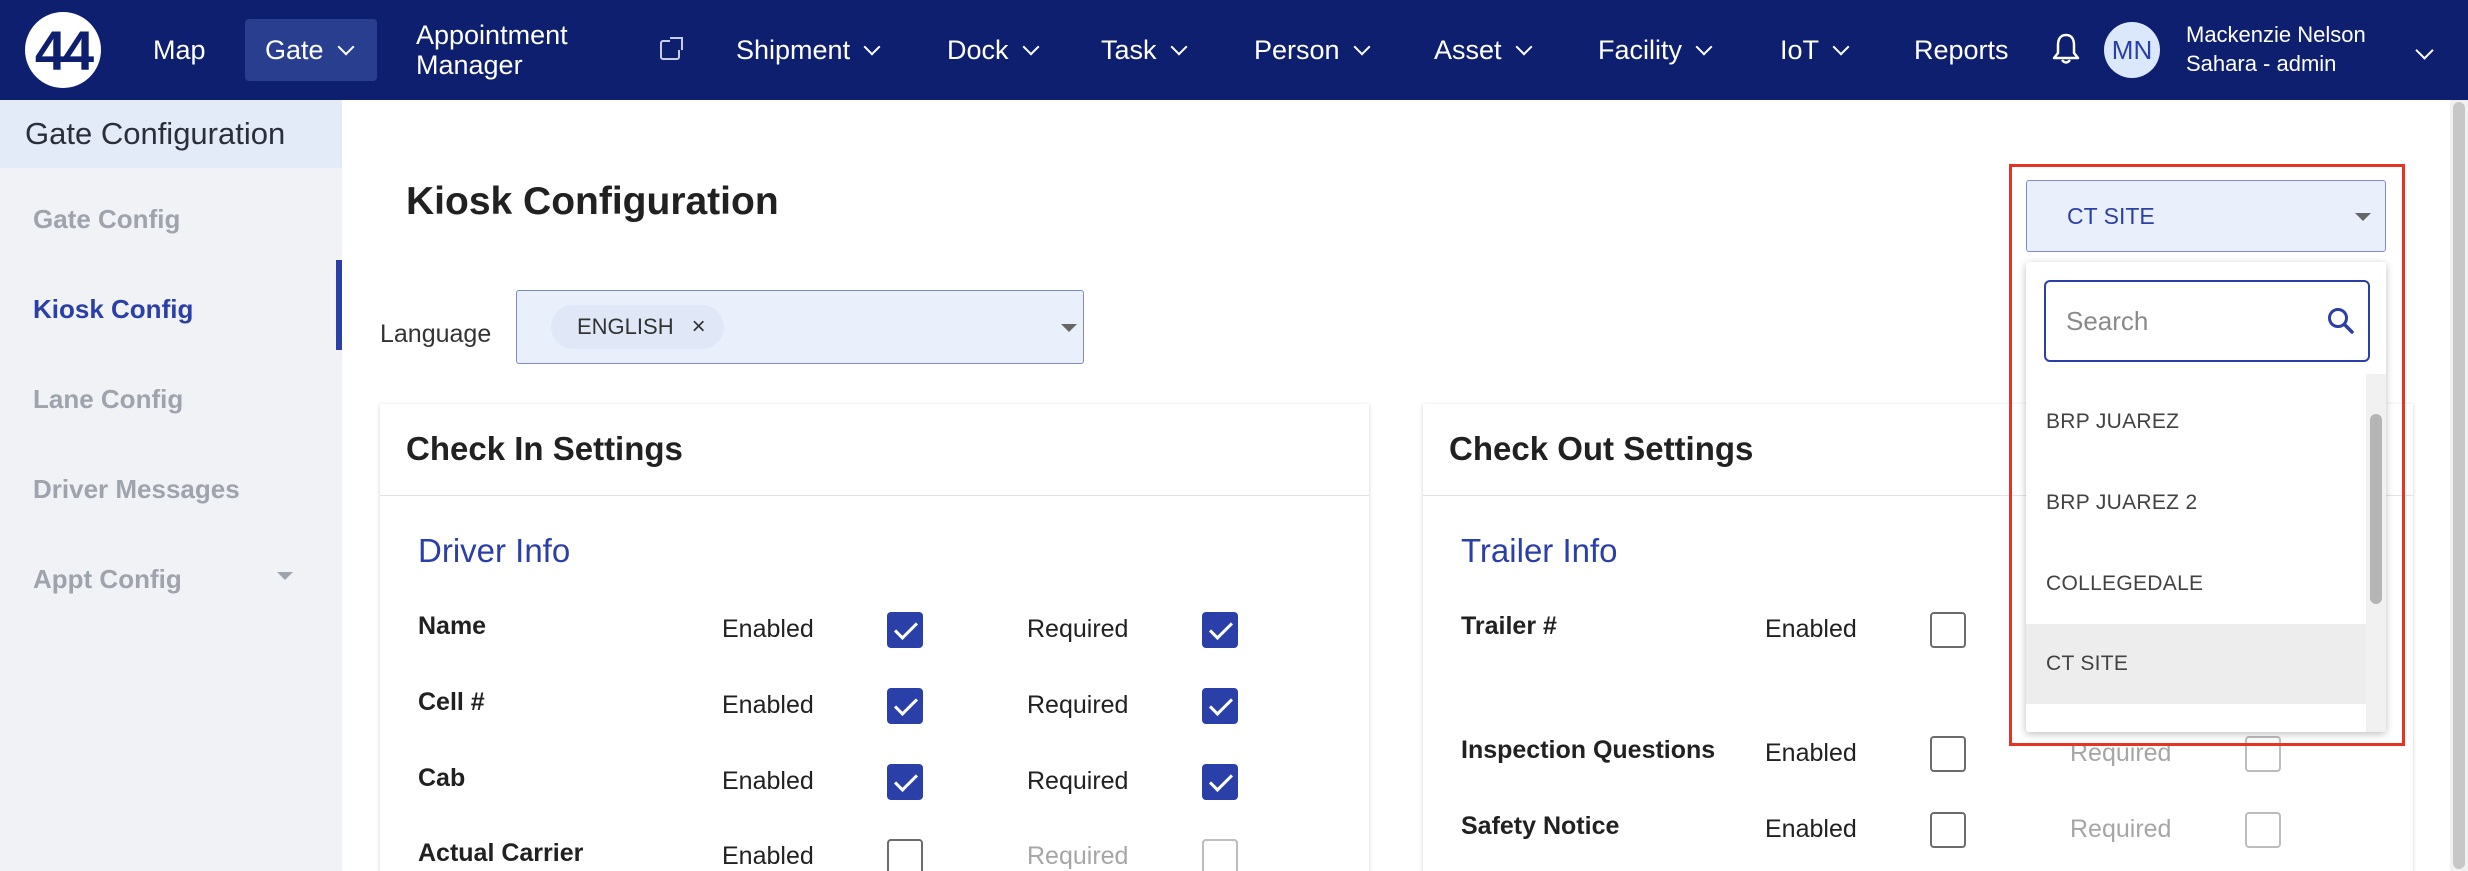 This screenshot has width=2468, height=871. I want to click on app-logo: 44, so click(63, 50).